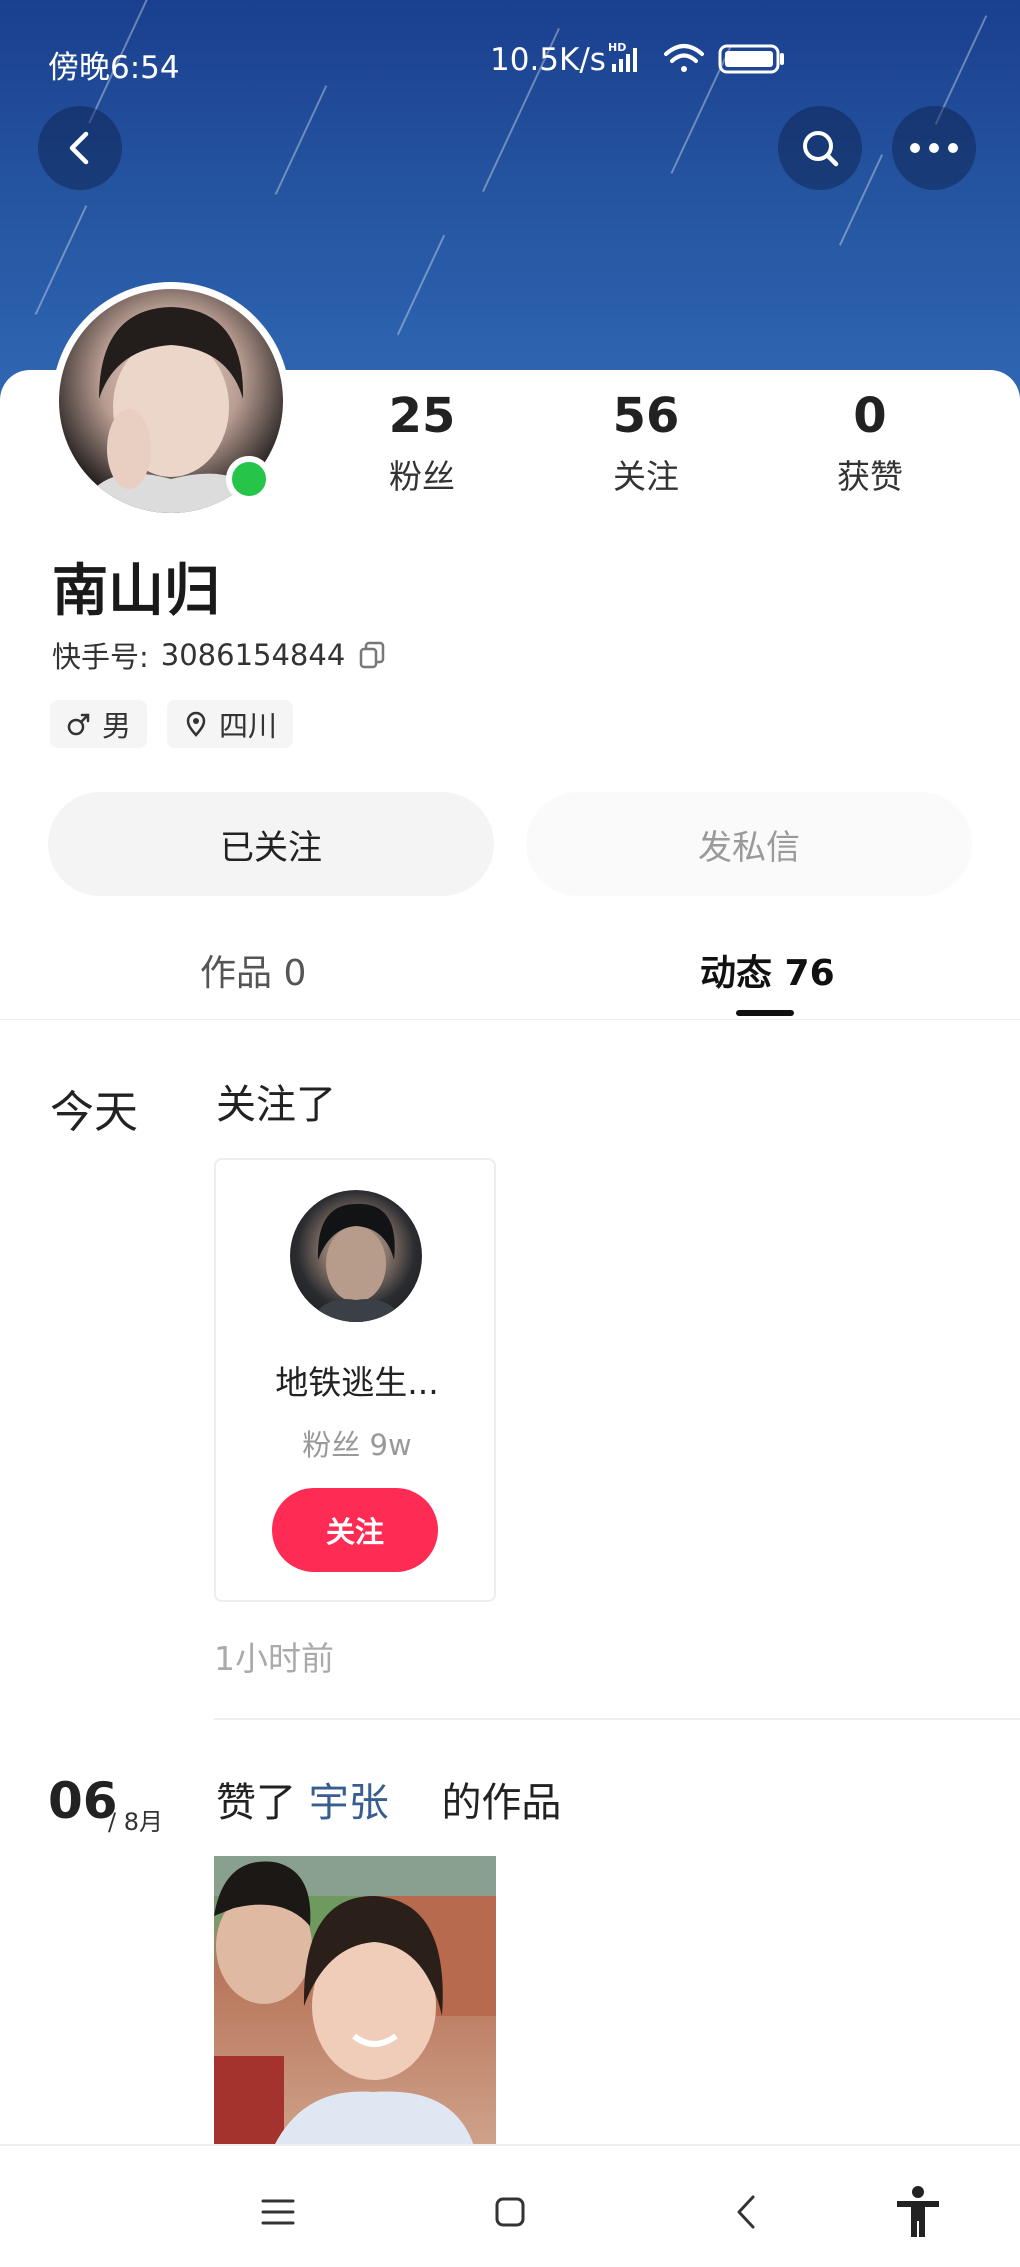  What do you see at coordinates (100, 657) in the screenshot?
I see `kuaishou-id-label: 快手号:` at bounding box center [100, 657].